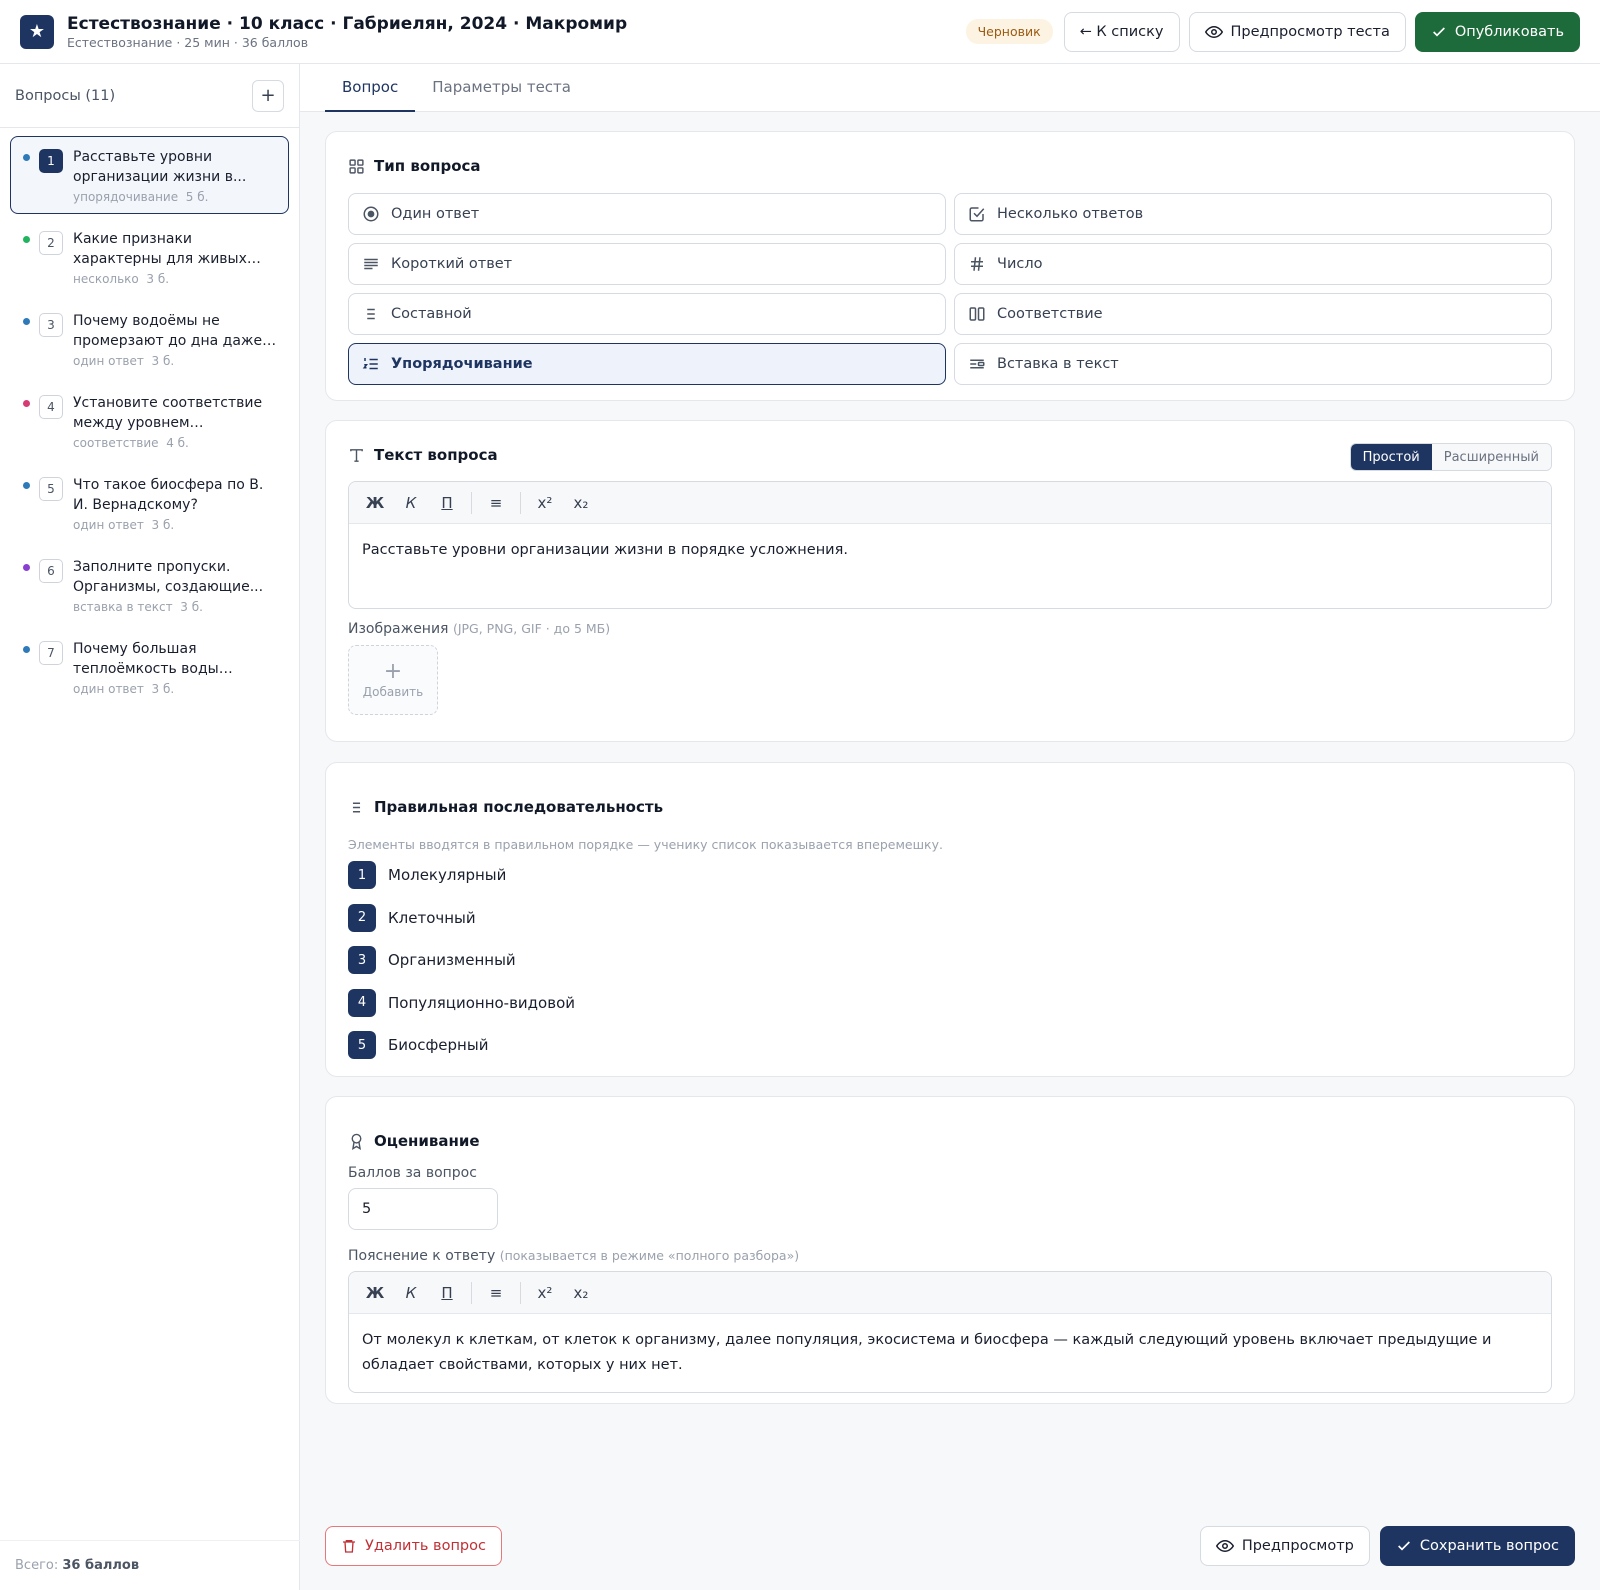 The width and height of the screenshot is (1600, 1590). Describe the element at coordinates (481, 1003) in the screenshot. I see `sequence-text: Популяционно-видовой` at that location.